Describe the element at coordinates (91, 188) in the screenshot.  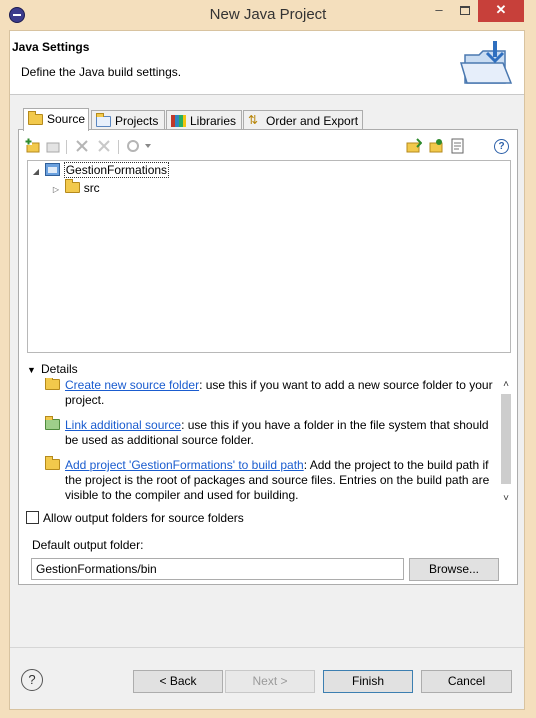
I see `src-folder-label: src` at that location.